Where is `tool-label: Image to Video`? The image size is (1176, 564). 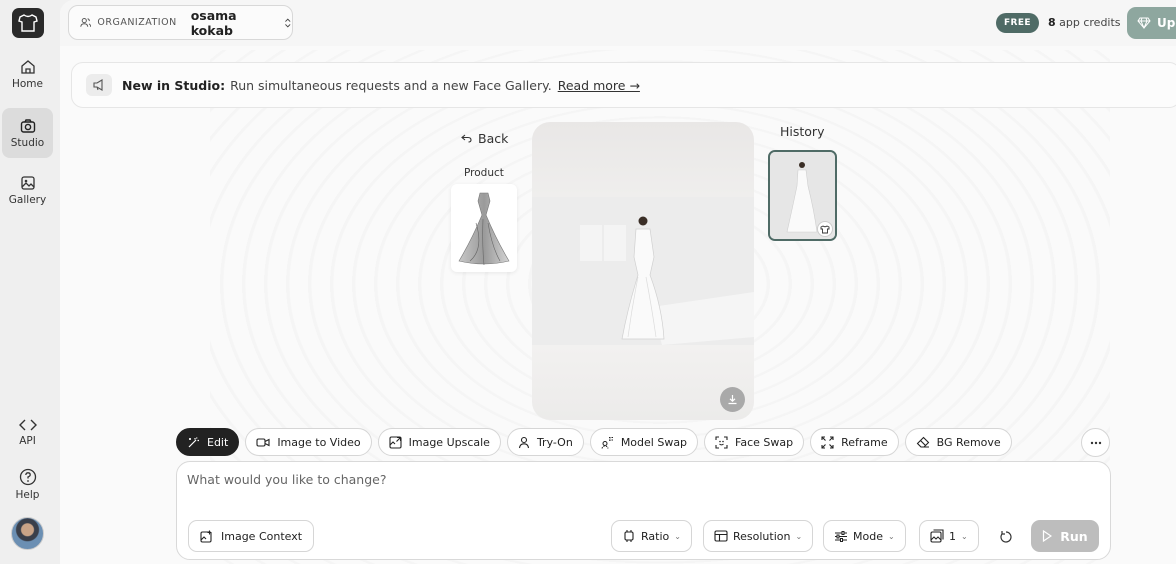 tool-label: Image to Video is located at coordinates (319, 442).